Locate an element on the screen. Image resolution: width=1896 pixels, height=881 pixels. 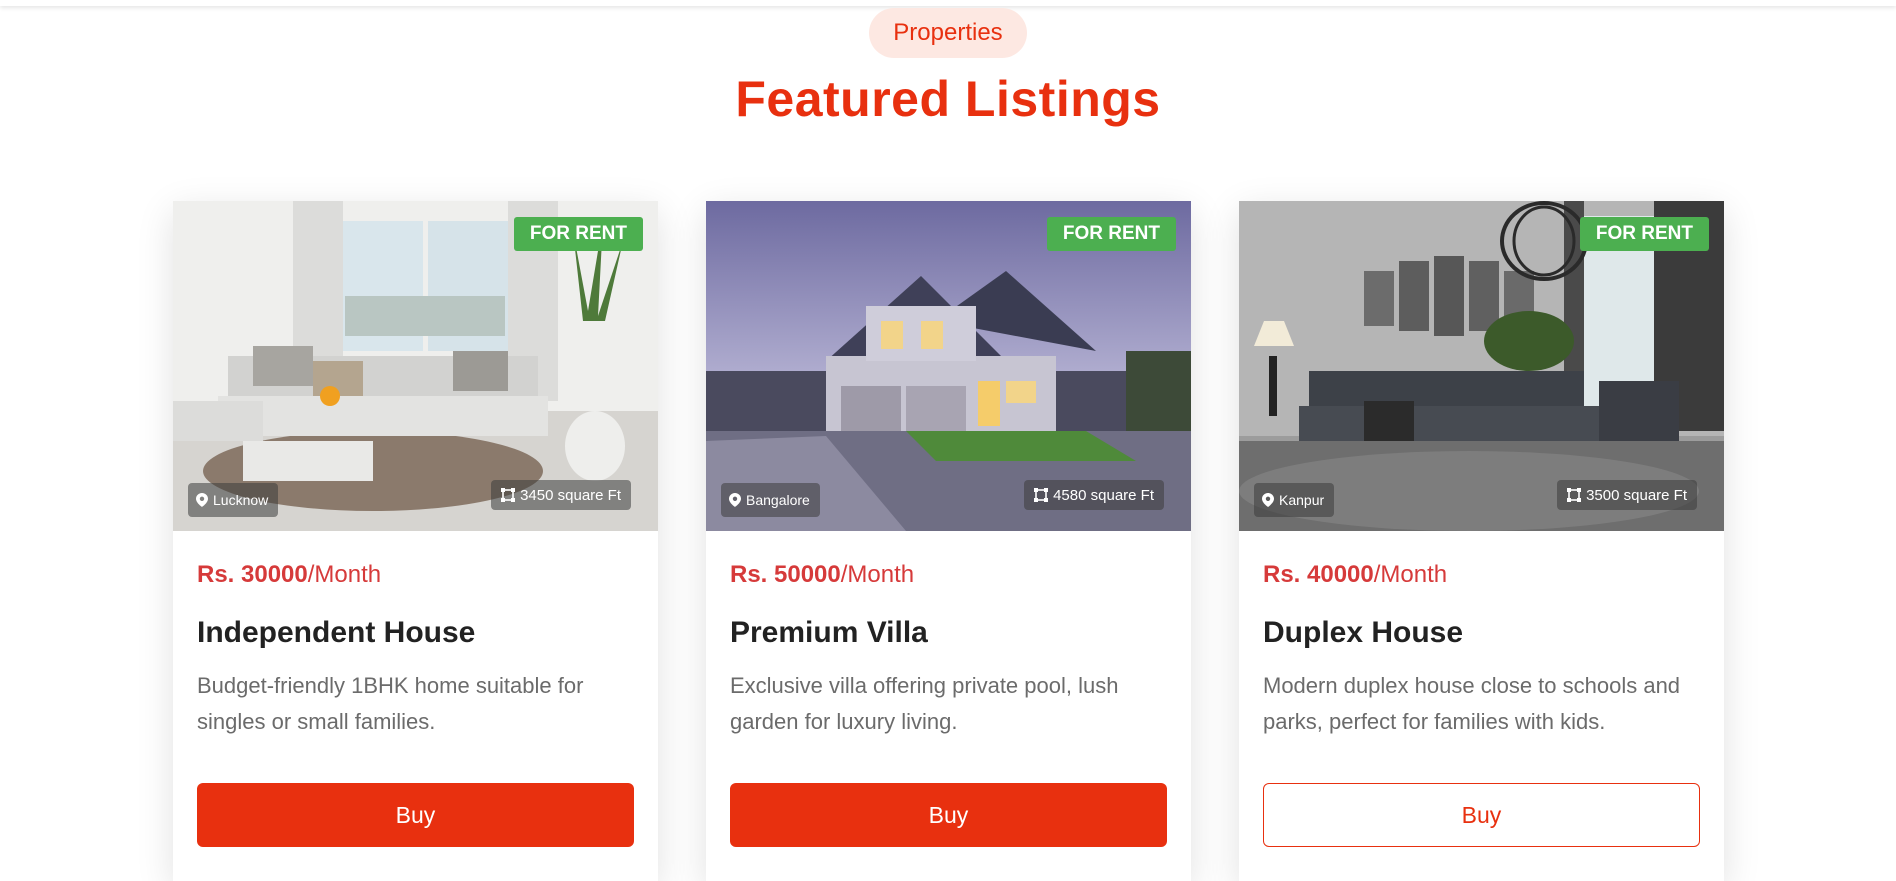
location-label: Kanpur is located at coordinates (1302, 500).